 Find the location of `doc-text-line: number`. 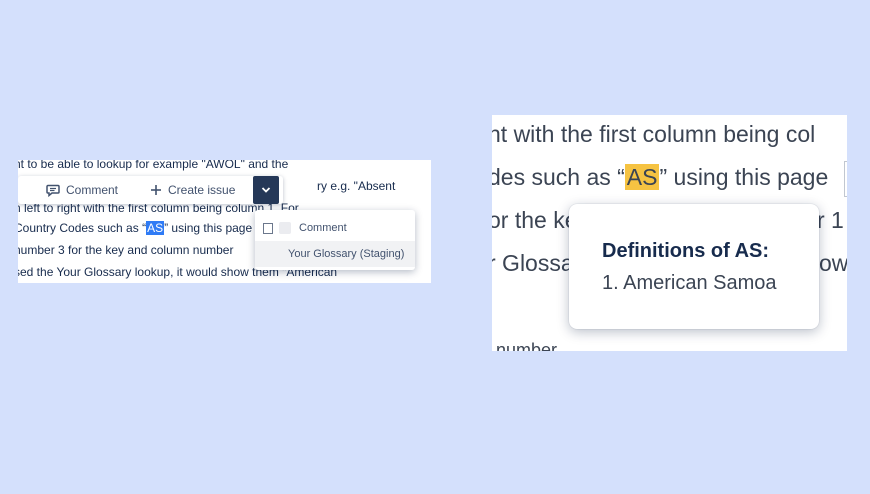

doc-text-line: number is located at coordinates (527, 345).